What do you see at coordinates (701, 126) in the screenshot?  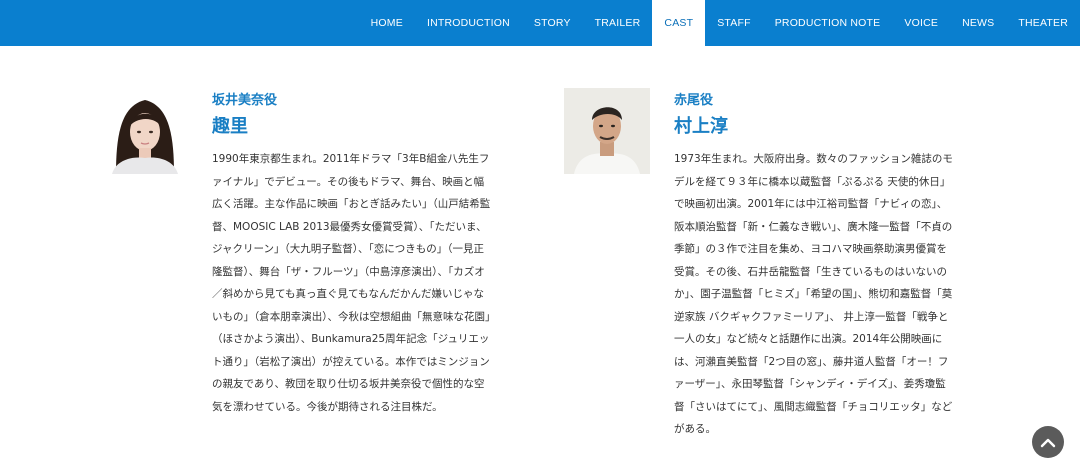 I see `cast-name: 村上淳` at bounding box center [701, 126].